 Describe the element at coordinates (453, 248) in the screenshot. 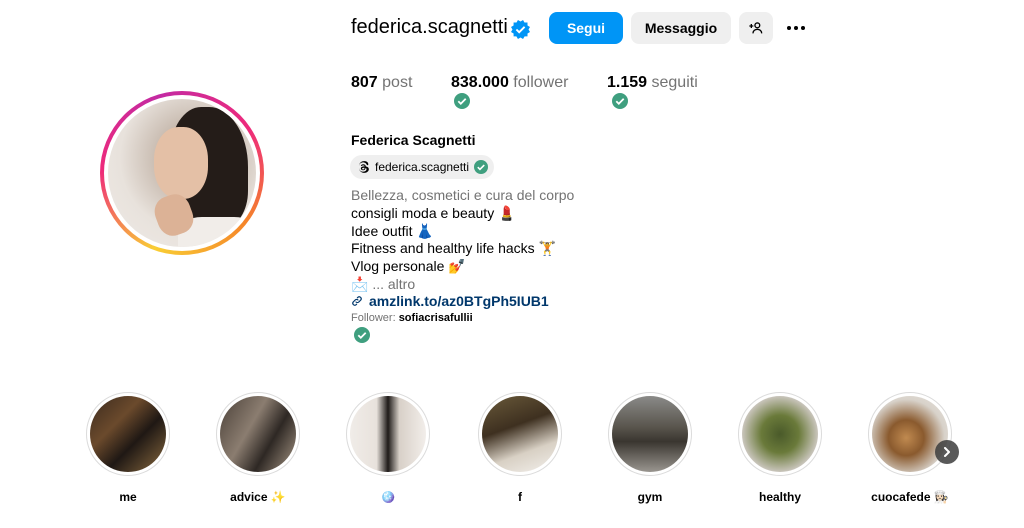

I see `bio-line: Fitness and healthy life hacks 🏋` at that location.